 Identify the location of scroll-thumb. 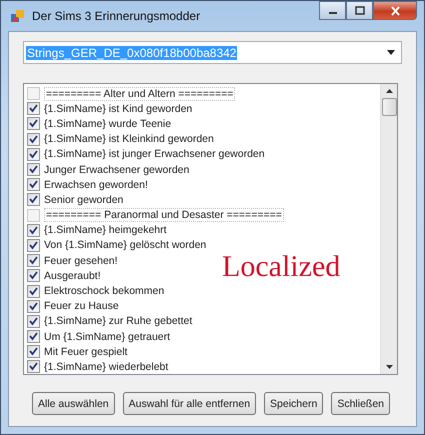
(389, 107).